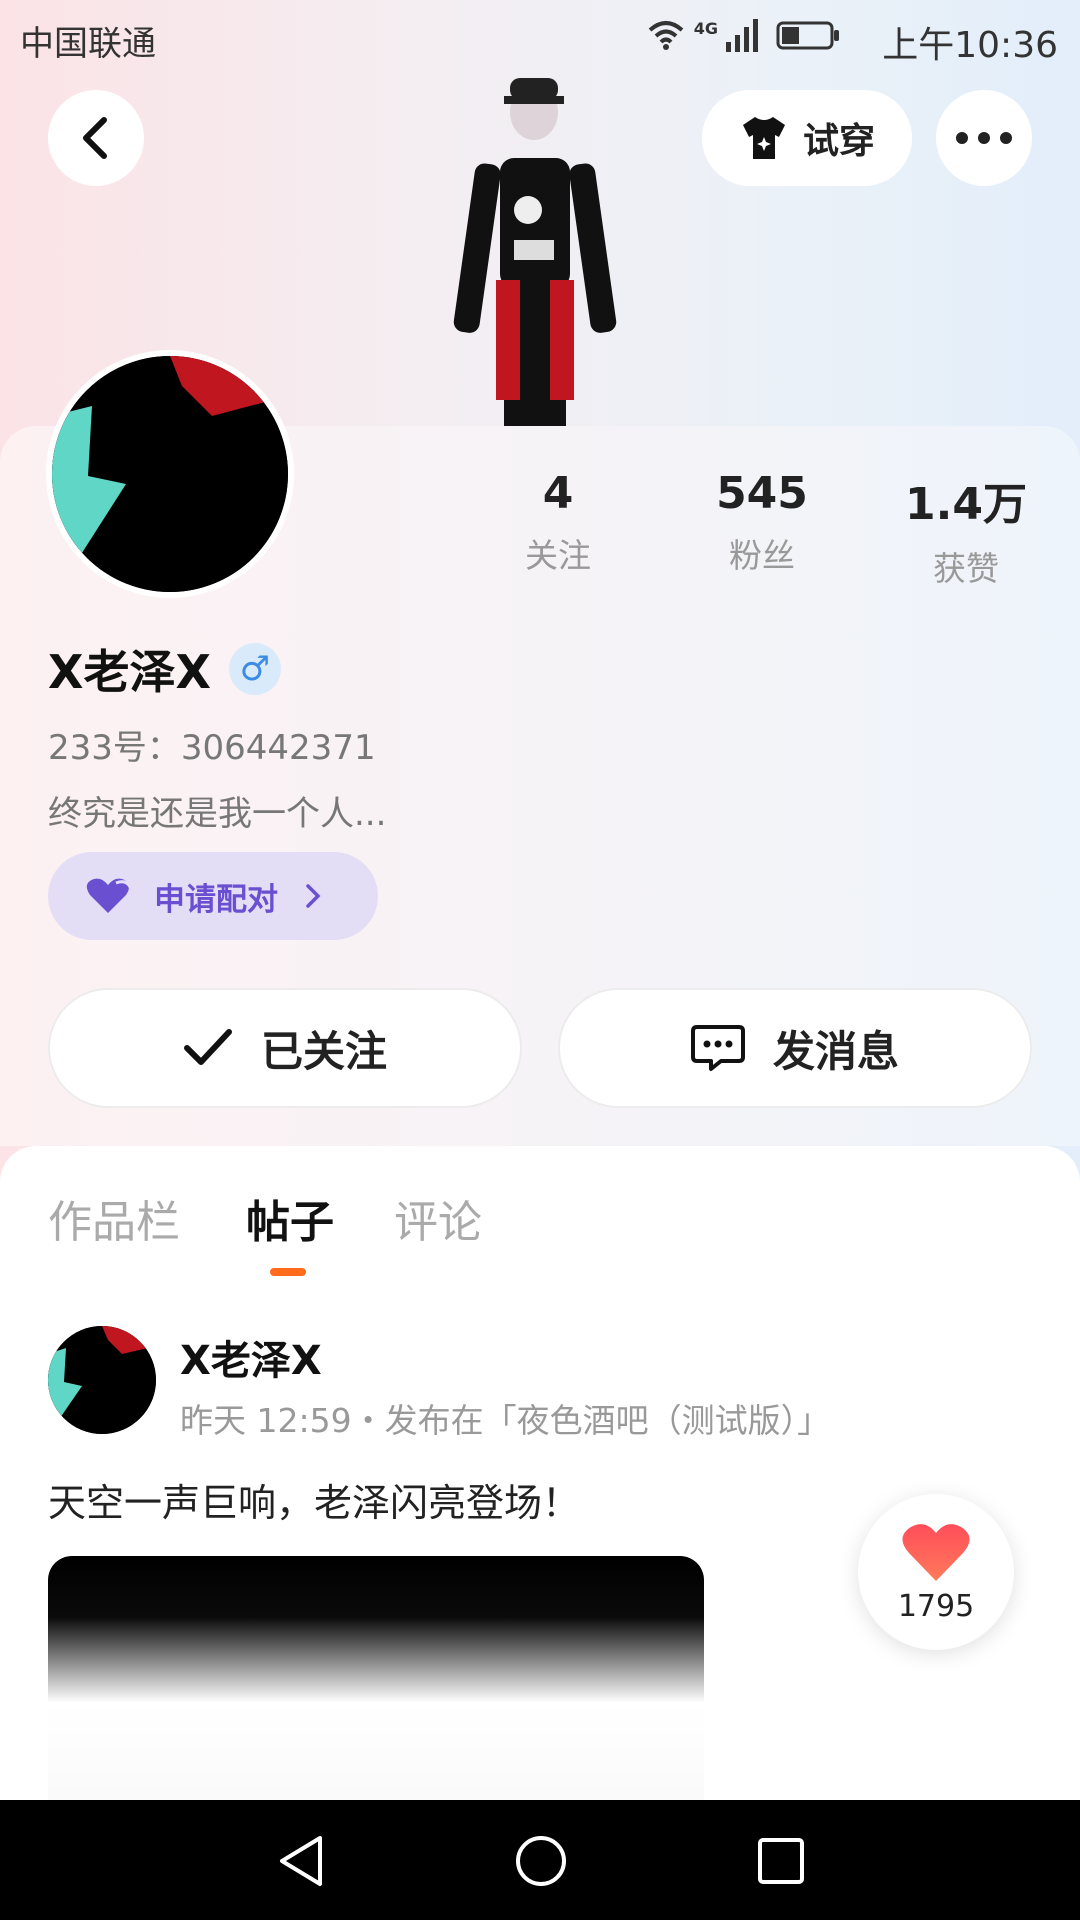 This screenshot has height=1920, width=1080. Describe the element at coordinates (838, 141) in the screenshot. I see `try-on-label: 试穿` at that location.